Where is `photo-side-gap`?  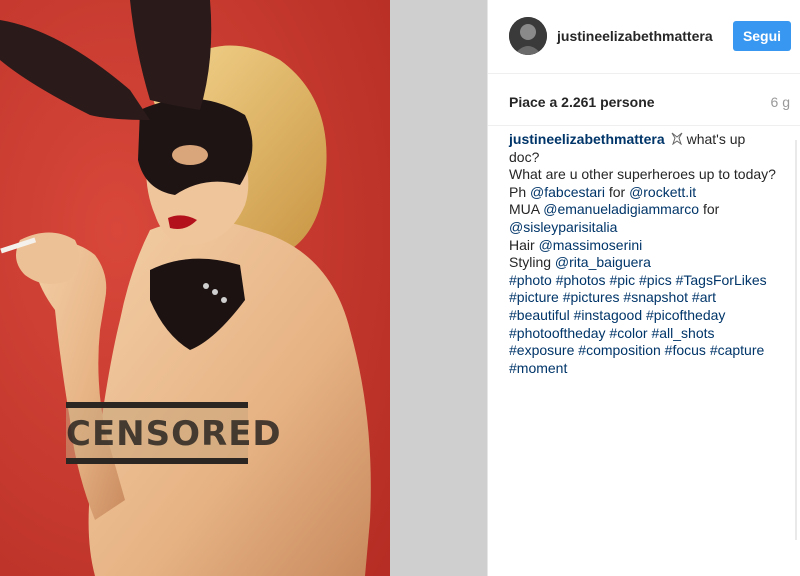
photo-side-gap is located at coordinates (438, 288).